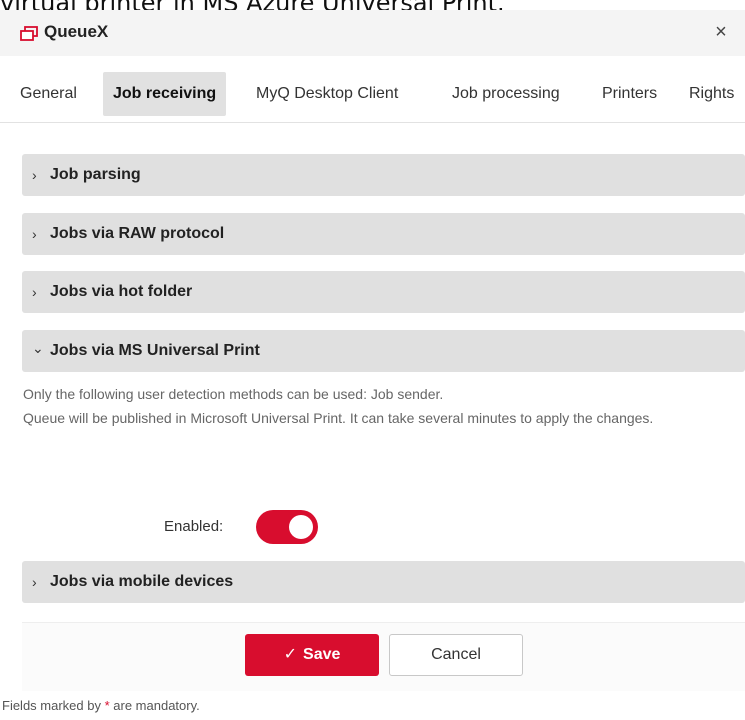 The image size is (745, 720). I want to click on check-icon: ✓, so click(290, 654).